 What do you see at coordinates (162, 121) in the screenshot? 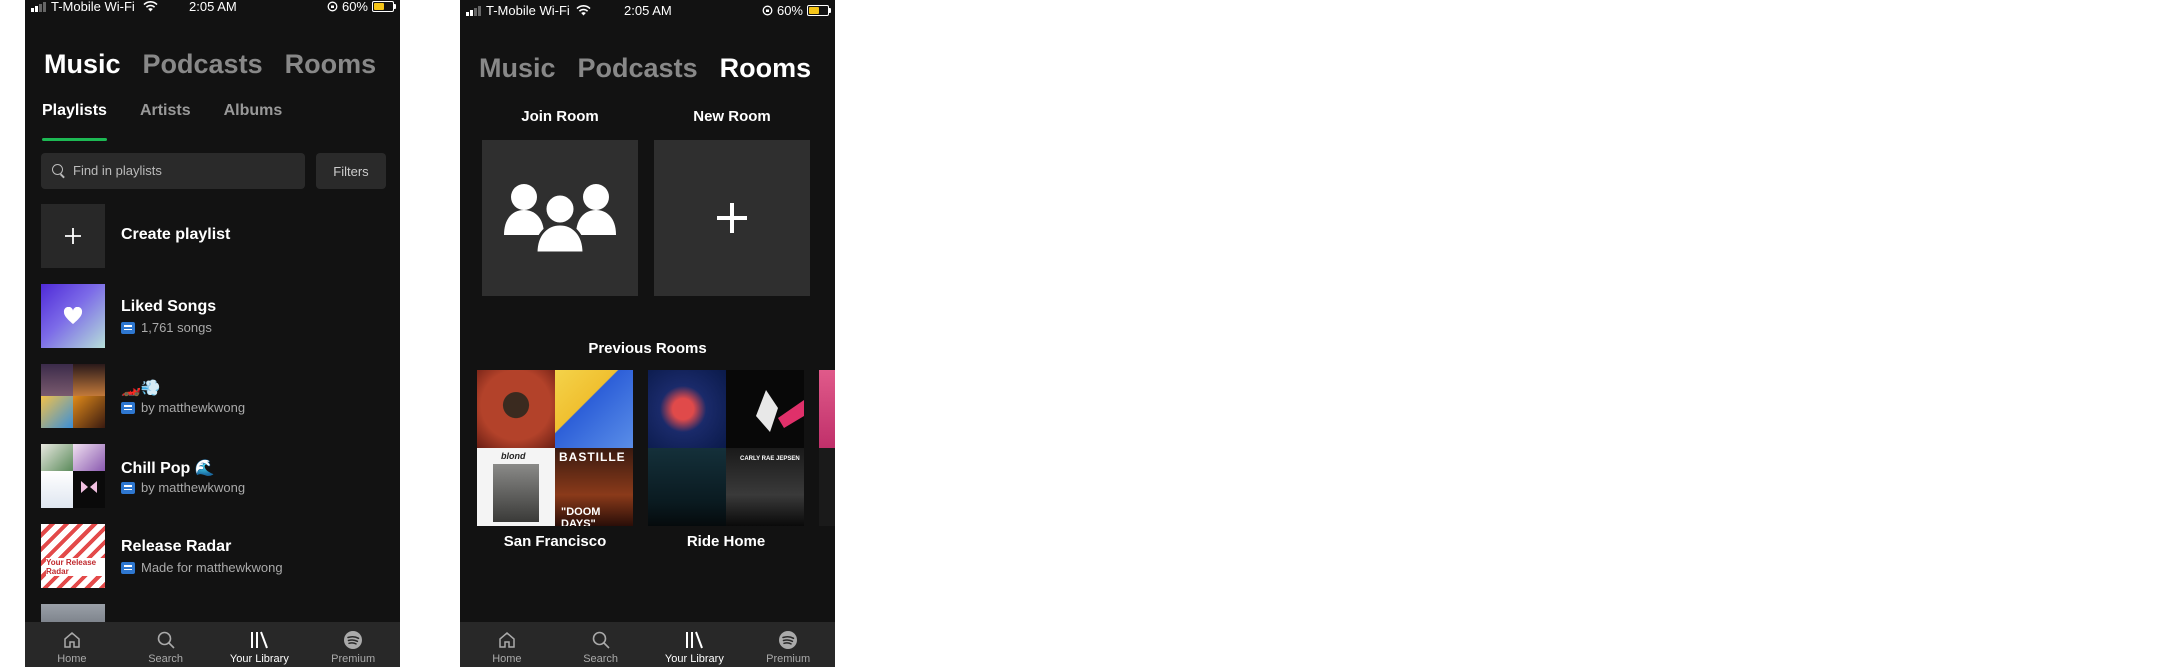
I see `music-subtabs: Playlists Artists Albums` at bounding box center [162, 121].